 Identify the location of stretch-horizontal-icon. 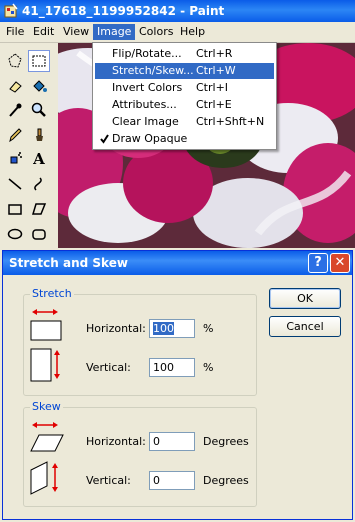
(46, 325).